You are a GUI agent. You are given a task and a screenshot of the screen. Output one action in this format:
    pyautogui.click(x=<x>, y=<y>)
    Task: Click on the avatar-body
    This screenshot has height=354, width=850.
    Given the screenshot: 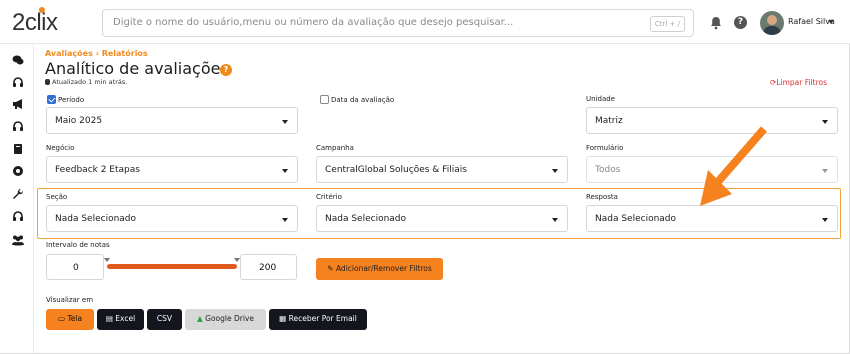 What is the action you would take?
    pyautogui.click(x=772, y=30)
    